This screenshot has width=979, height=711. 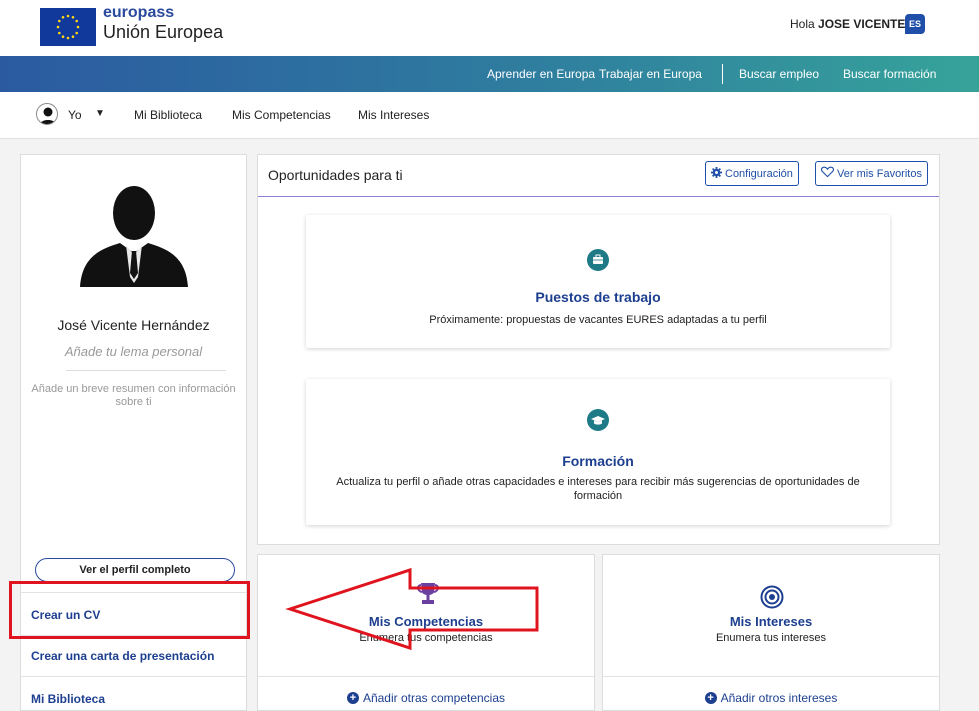 What do you see at coordinates (915, 24) in the screenshot?
I see `language-selector: ES` at bounding box center [915, 24].